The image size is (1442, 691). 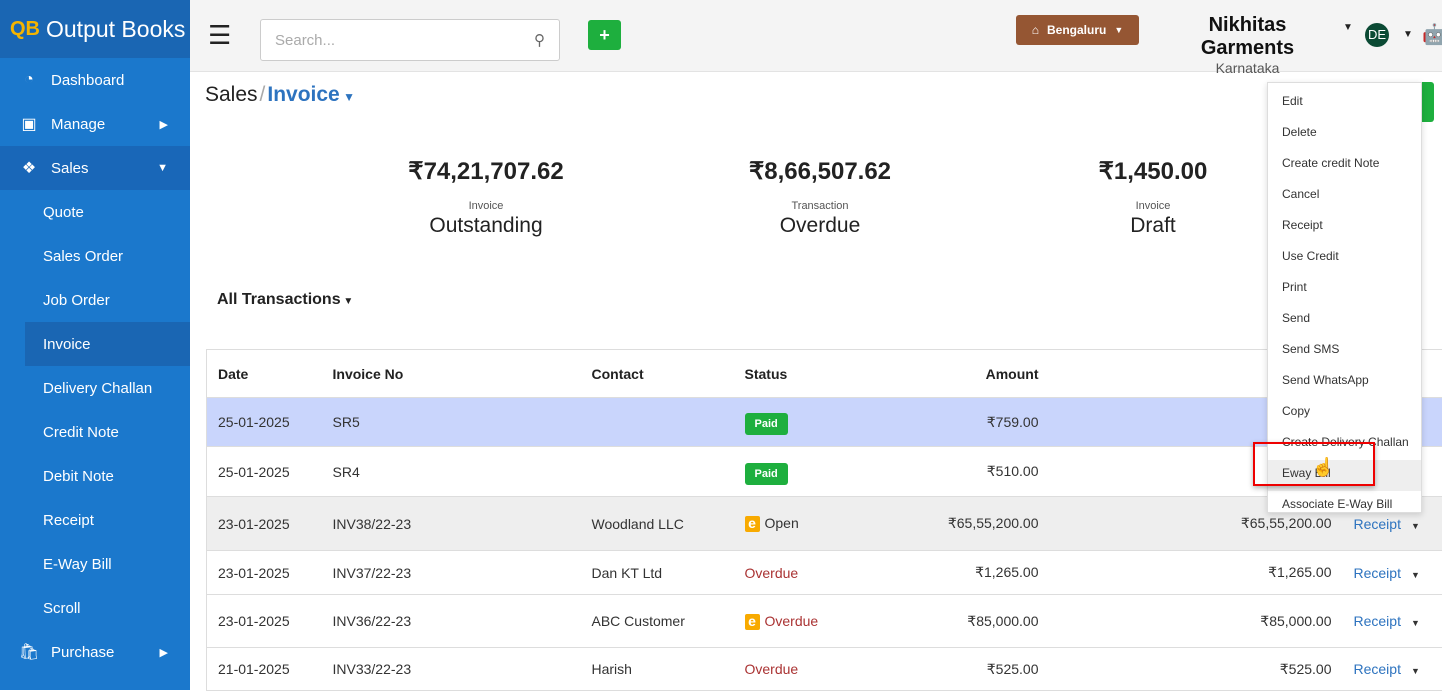 What do you see at coordinates (820, 621) in the screenshot?
I see `cell-status: e Overdue` at bounding box center [820, 621].